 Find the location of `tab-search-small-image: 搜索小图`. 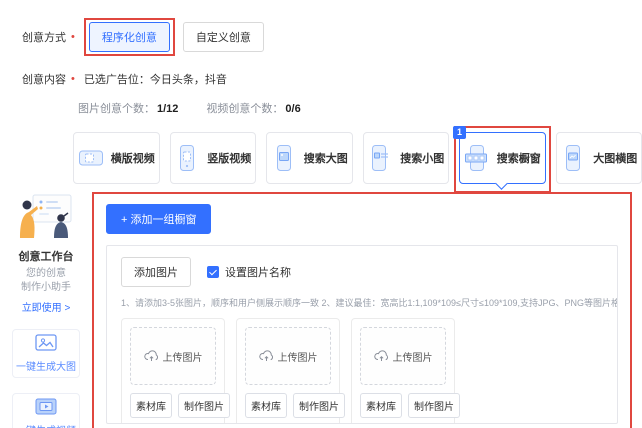

tab-search-small-image: 搜索小图 is located at coordinates (405, 158).